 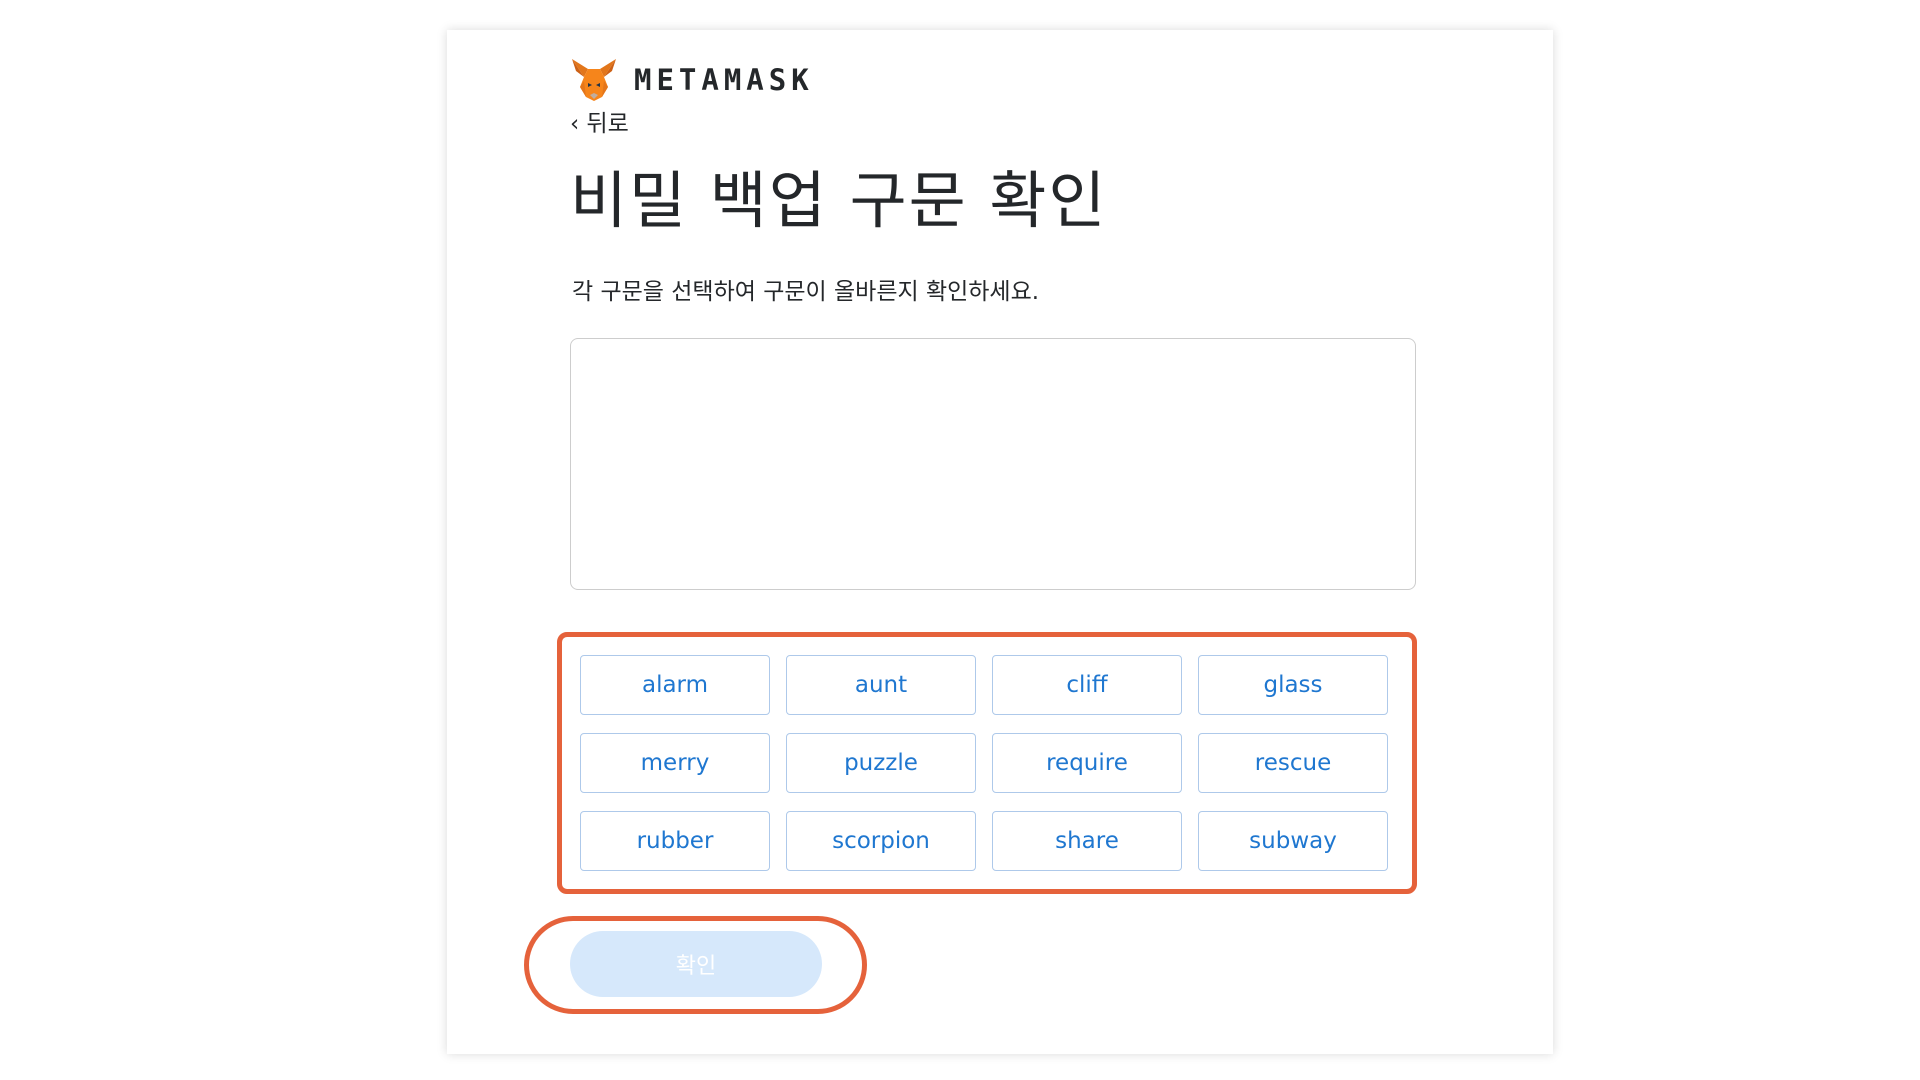 What do you see at coordinates (1087, 763) in the screenshot?
I see `word-chip-require: require` at bounding box center [1087, 763].